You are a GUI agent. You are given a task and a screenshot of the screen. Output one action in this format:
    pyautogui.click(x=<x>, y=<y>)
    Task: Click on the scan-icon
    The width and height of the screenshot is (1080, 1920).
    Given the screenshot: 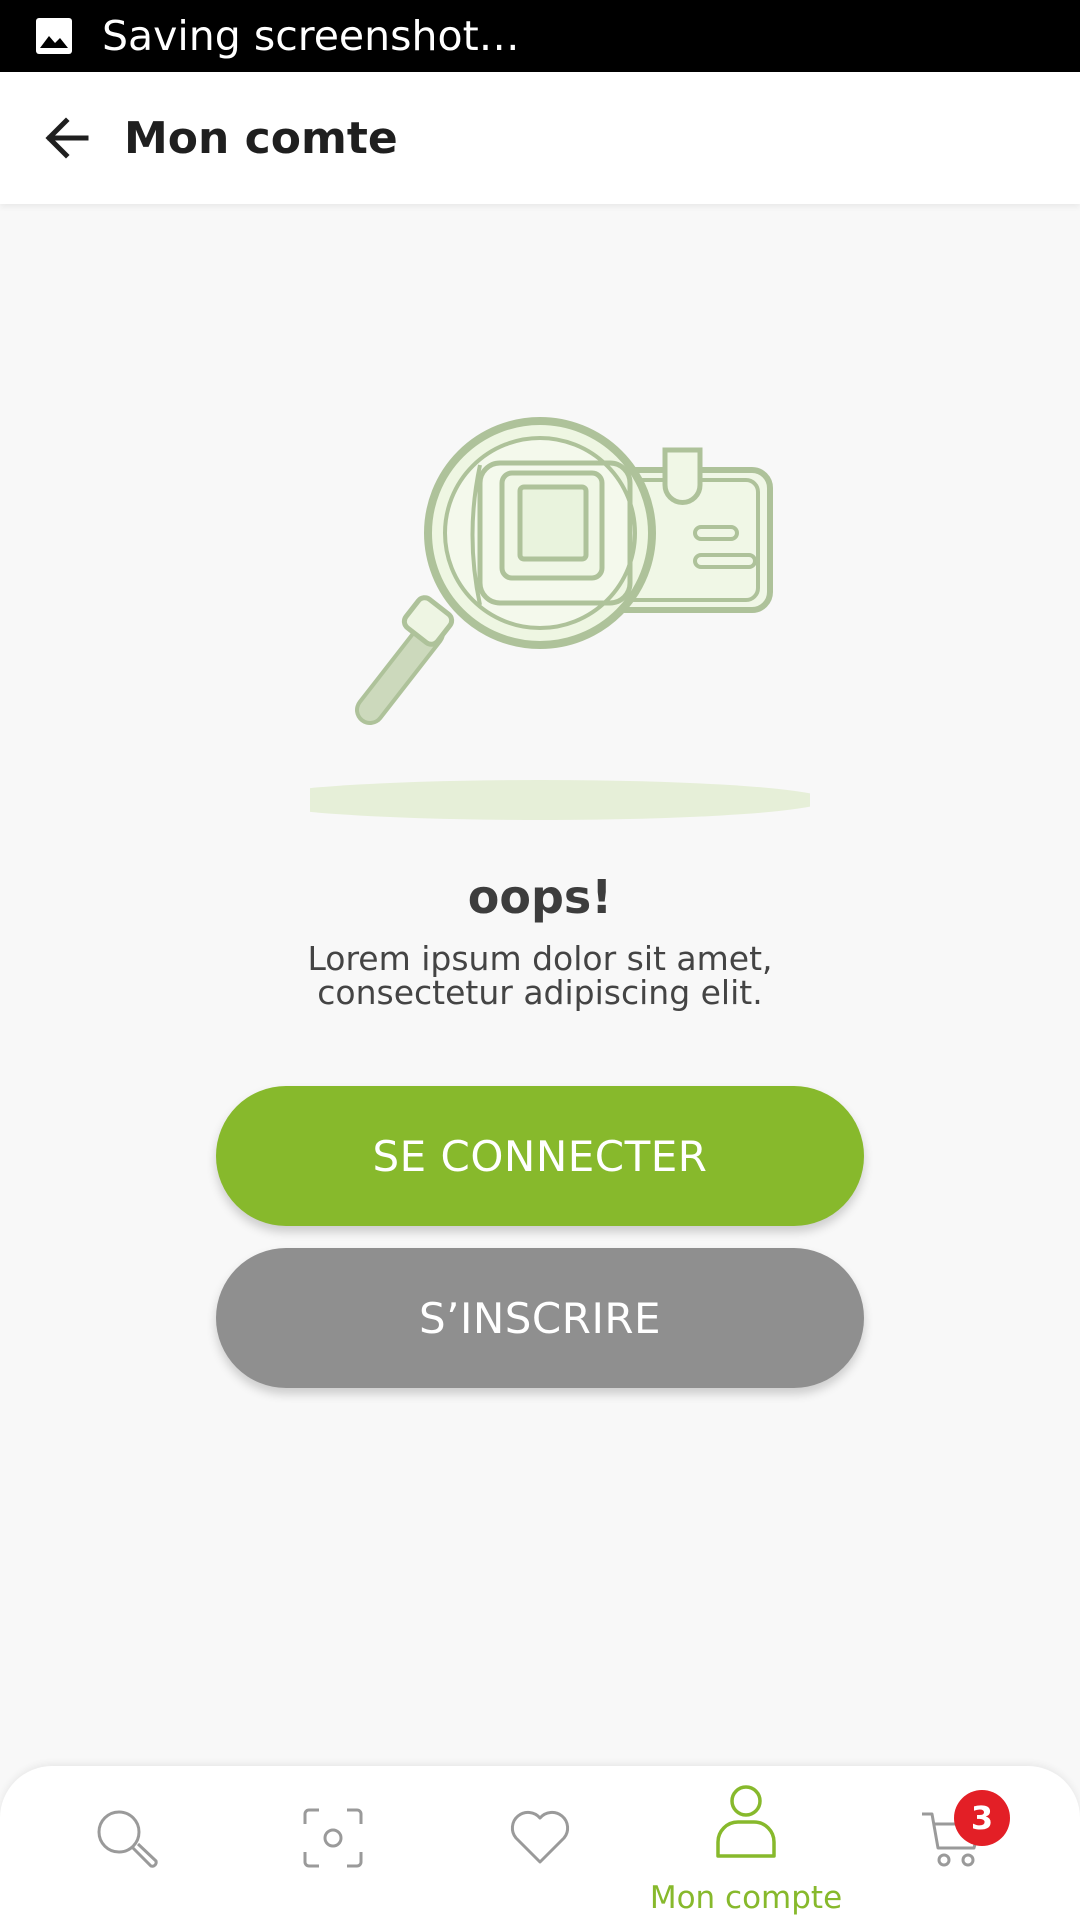 What is the action you would take?
    pyautogui.click(x=333, y=1838)
    